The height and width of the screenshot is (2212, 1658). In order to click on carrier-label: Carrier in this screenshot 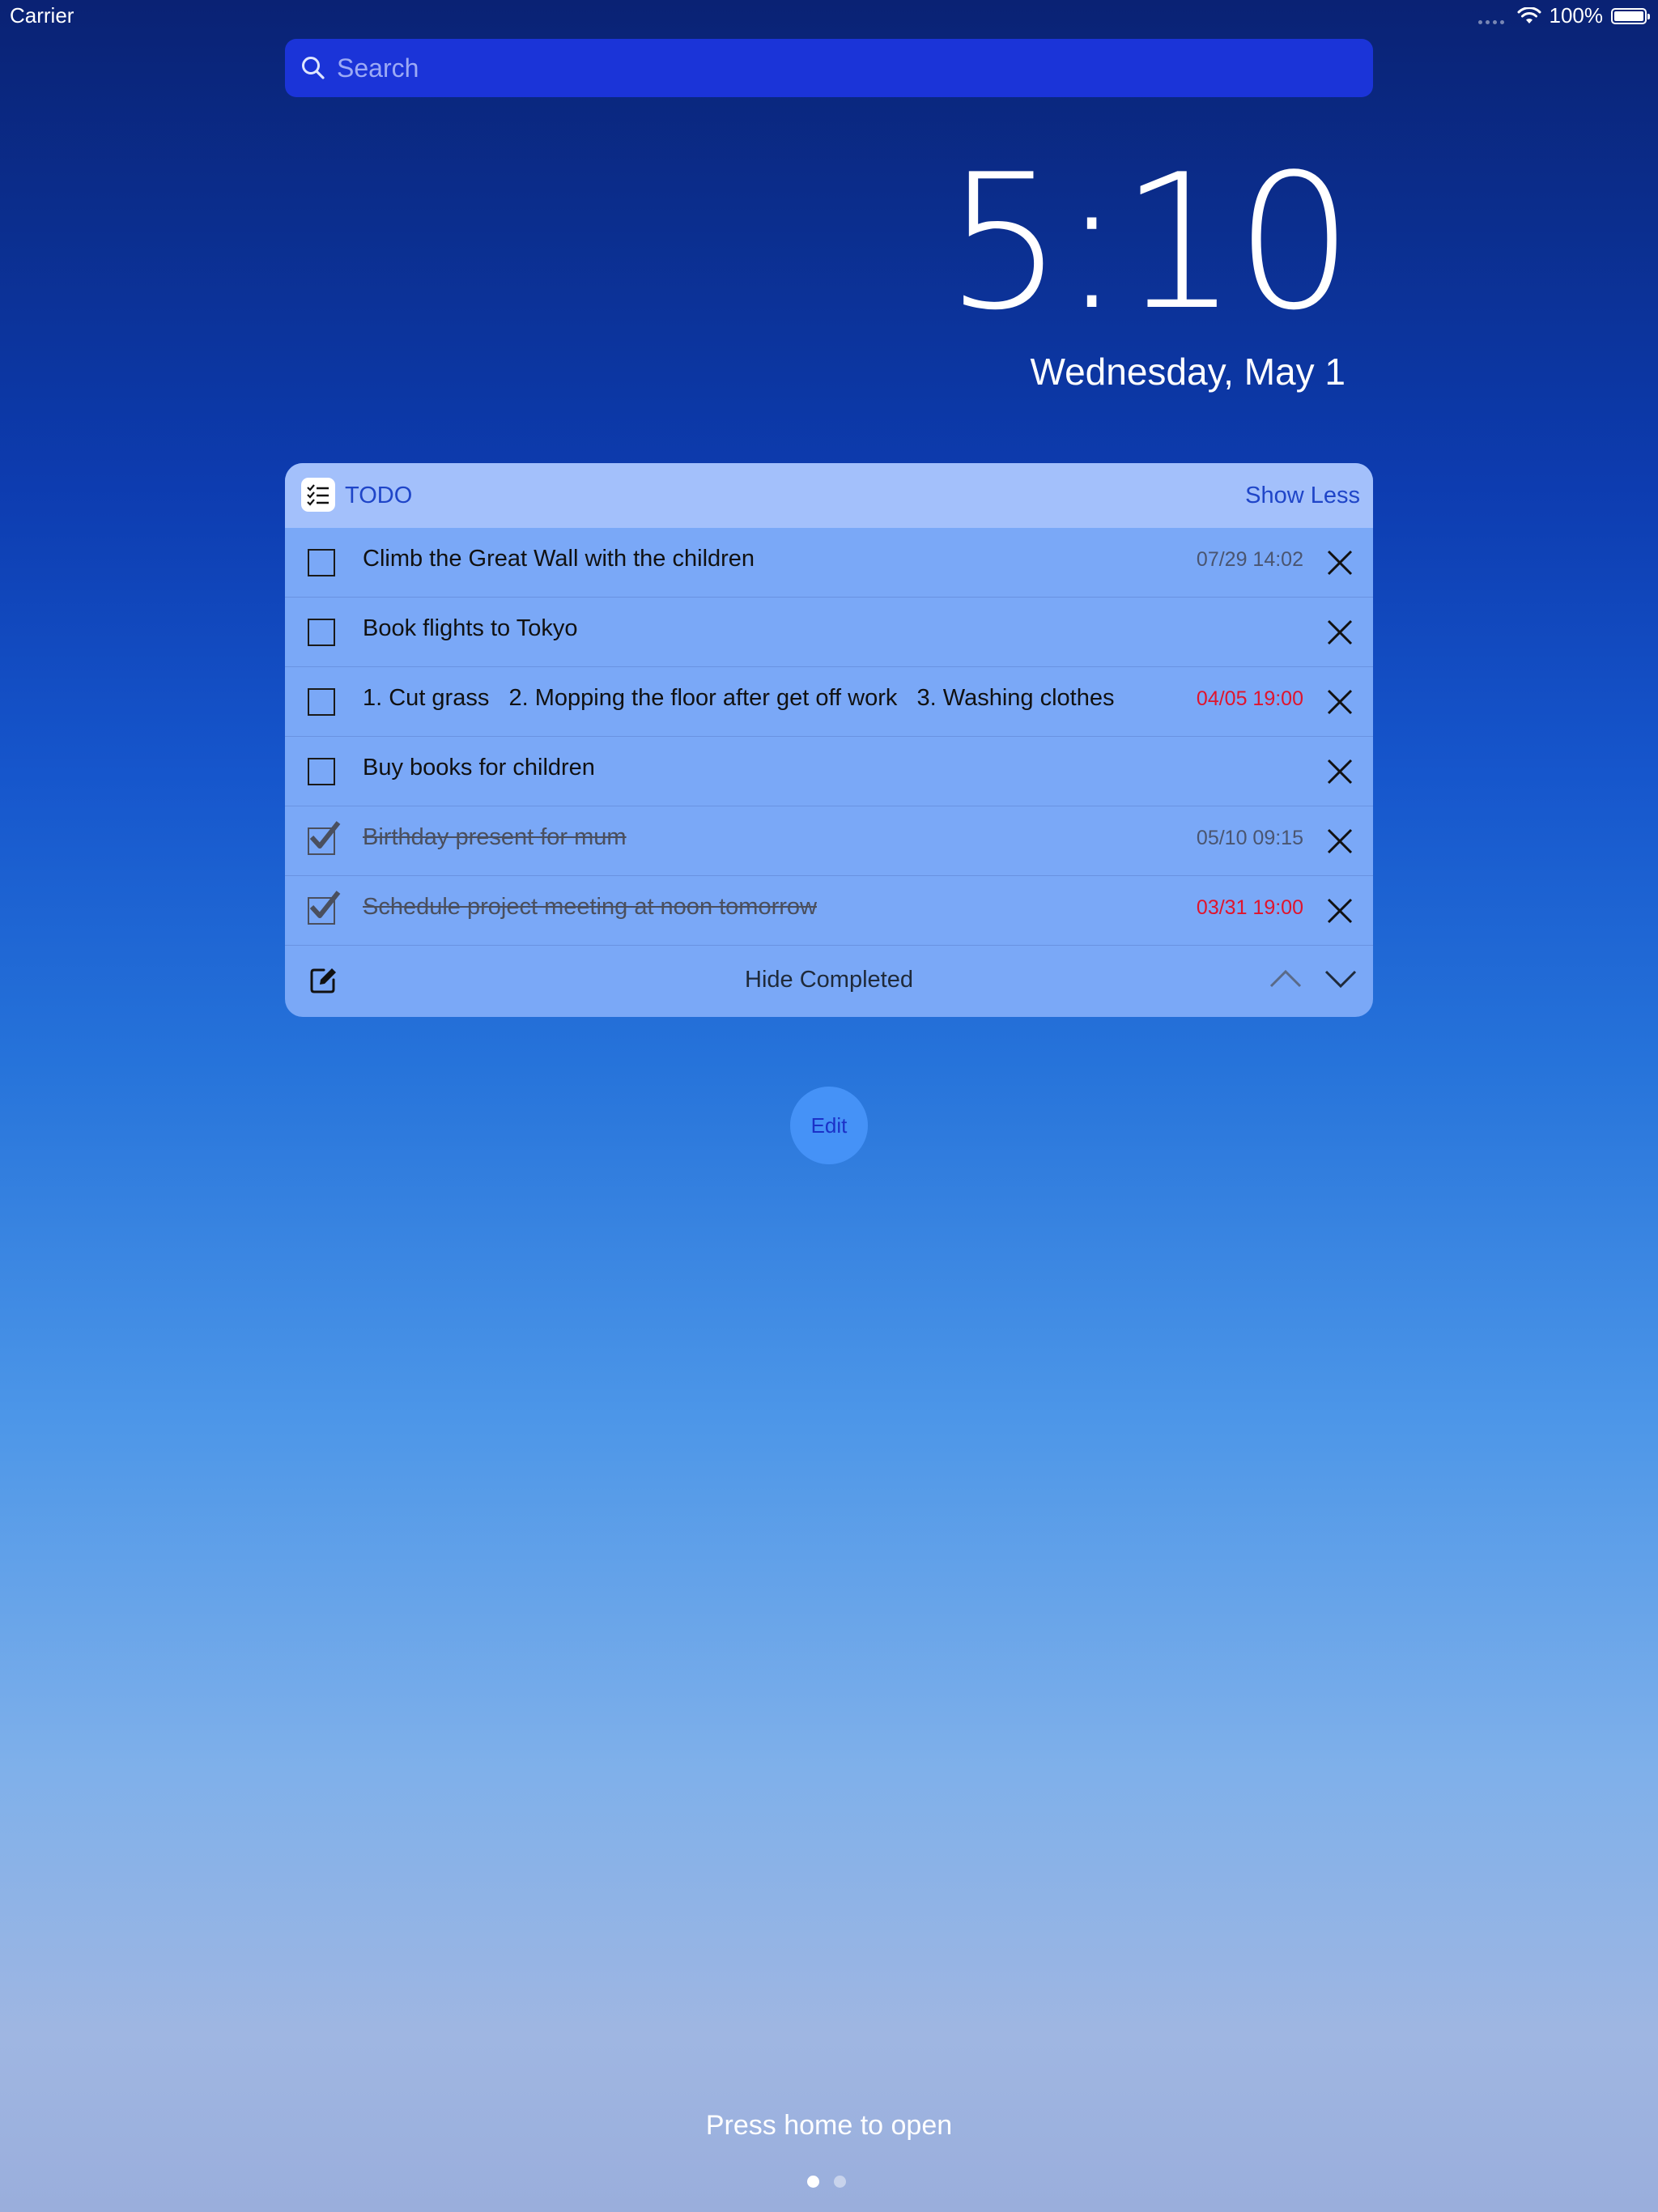, I will do `click(42, 16)`.